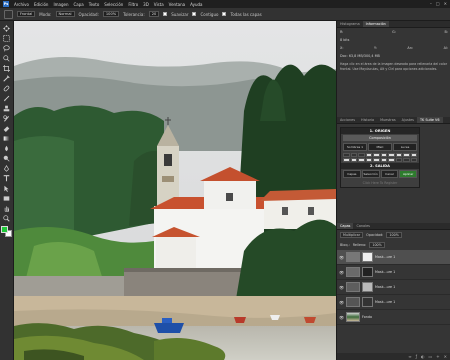 The width and height of the screenshot is (450, 360). I want to click on tk-composition-button: Composición, so click(380, 138).